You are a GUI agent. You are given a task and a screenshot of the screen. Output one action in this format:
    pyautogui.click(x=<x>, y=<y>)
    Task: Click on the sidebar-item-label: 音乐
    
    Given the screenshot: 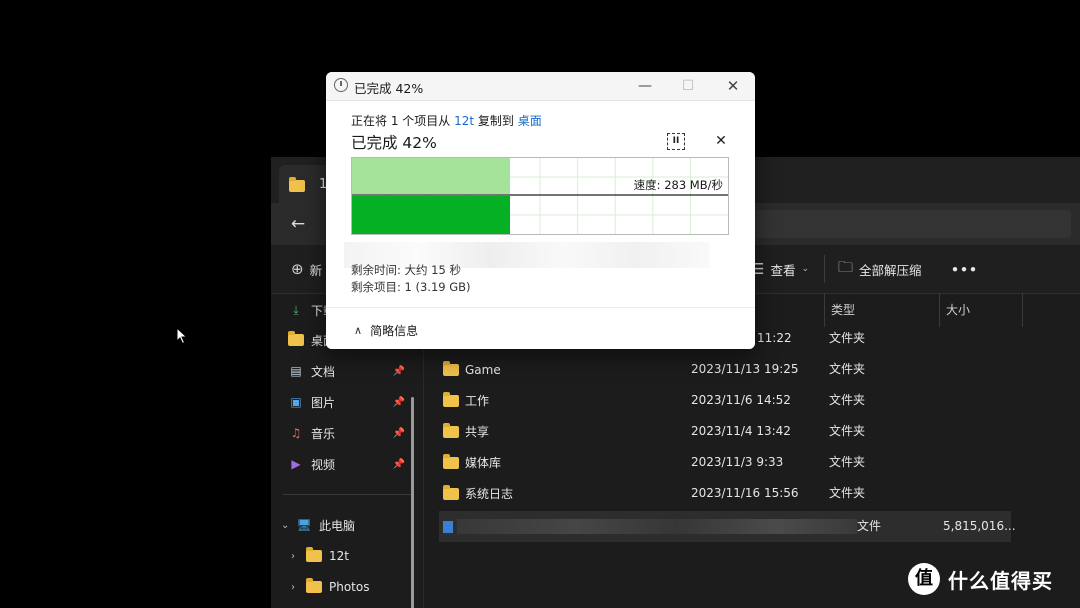 What is the action you would take?
    pyautogui.click(x=323, y=433)
    